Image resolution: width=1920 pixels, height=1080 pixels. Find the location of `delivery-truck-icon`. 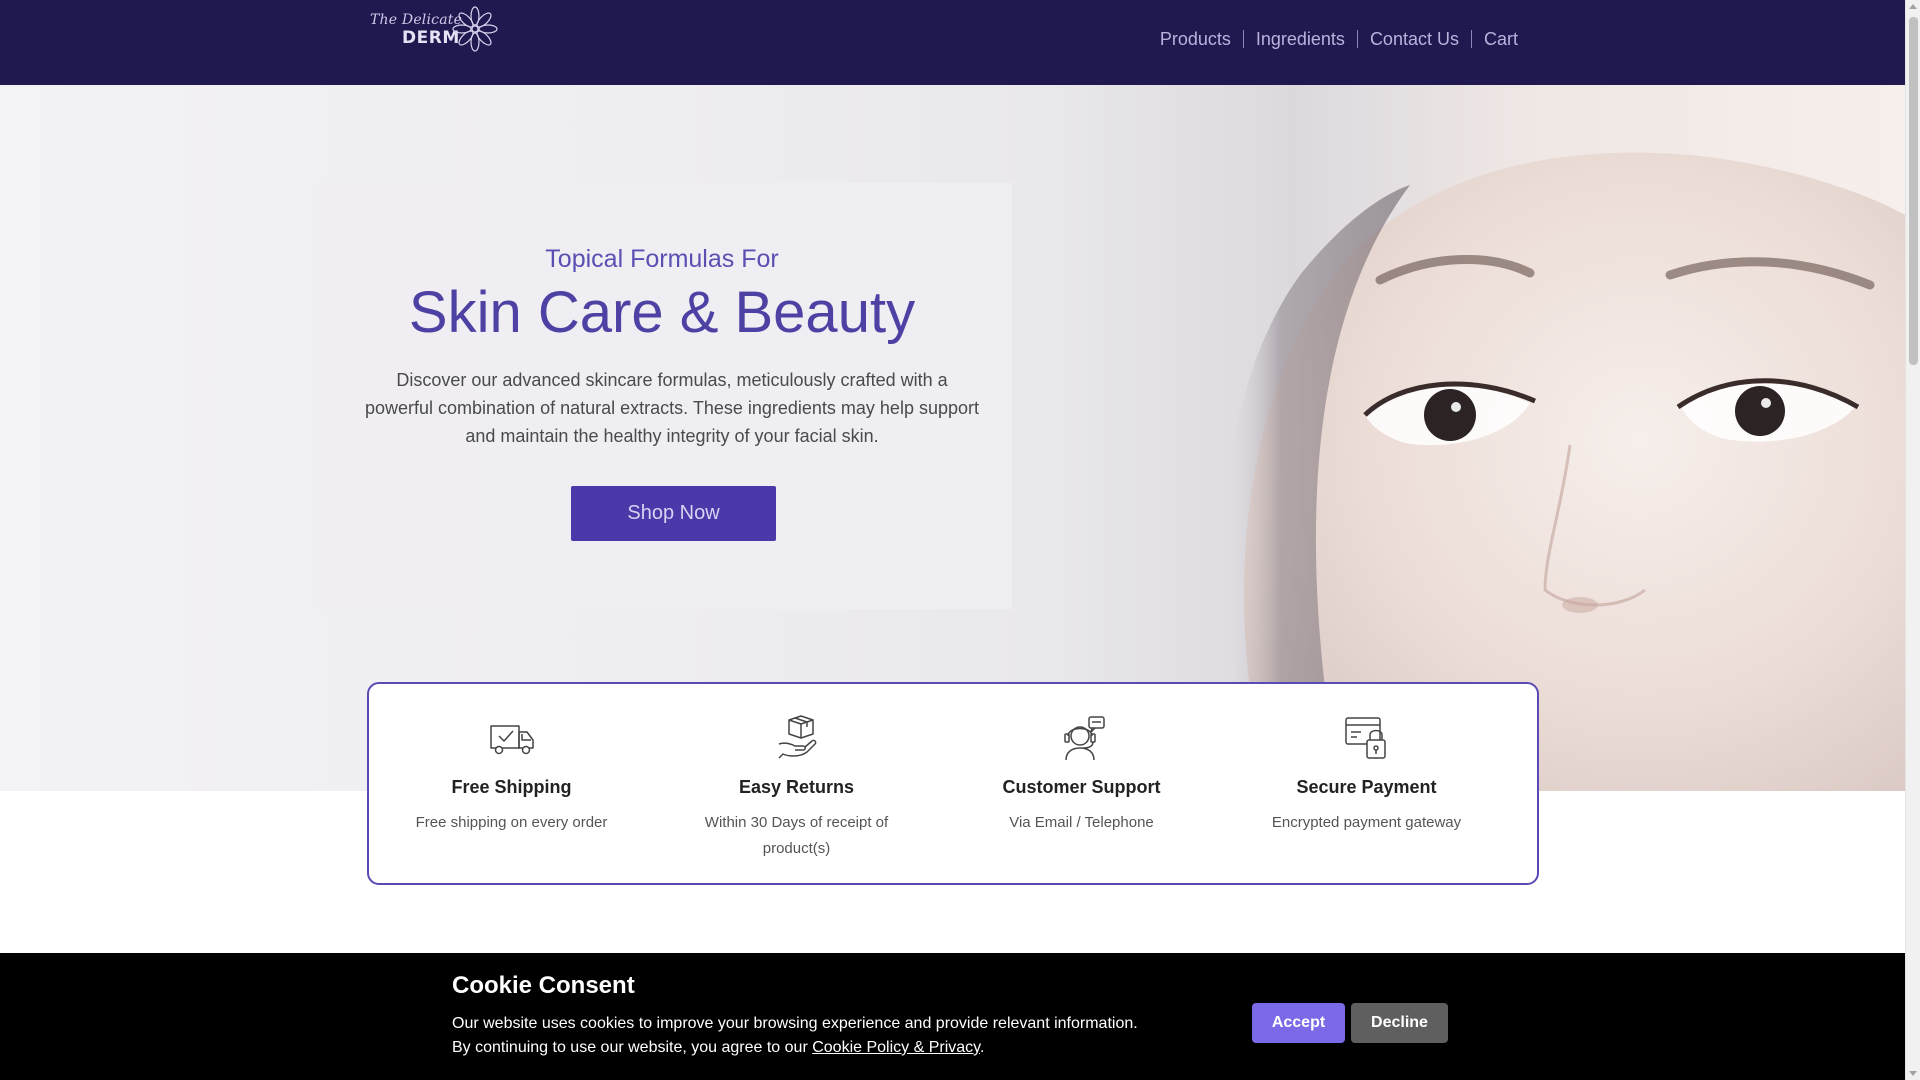

delivery-truck-icon is located at coordinates (511, 740).